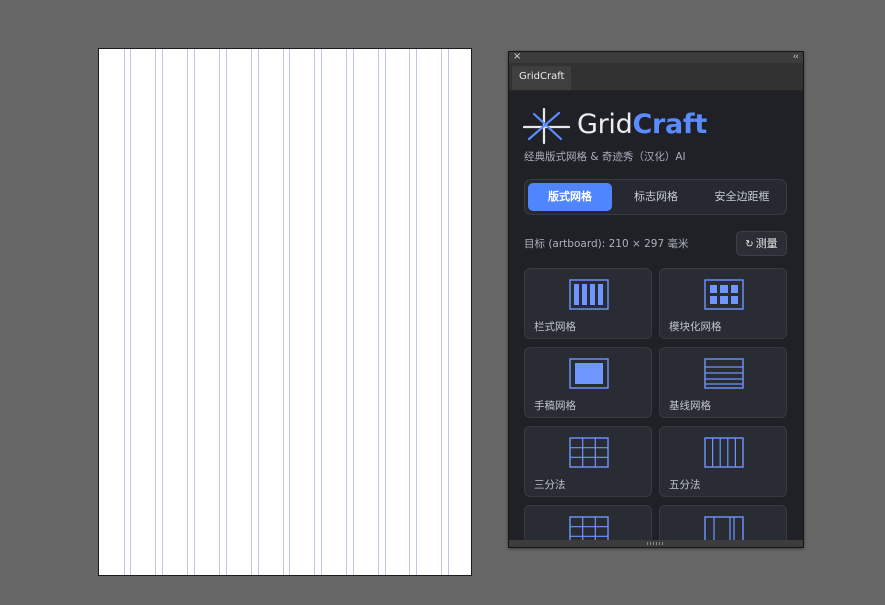  Describe the element at coordinates (550, 485) in the screenshot. I see `card-label: 三分法` at that location.